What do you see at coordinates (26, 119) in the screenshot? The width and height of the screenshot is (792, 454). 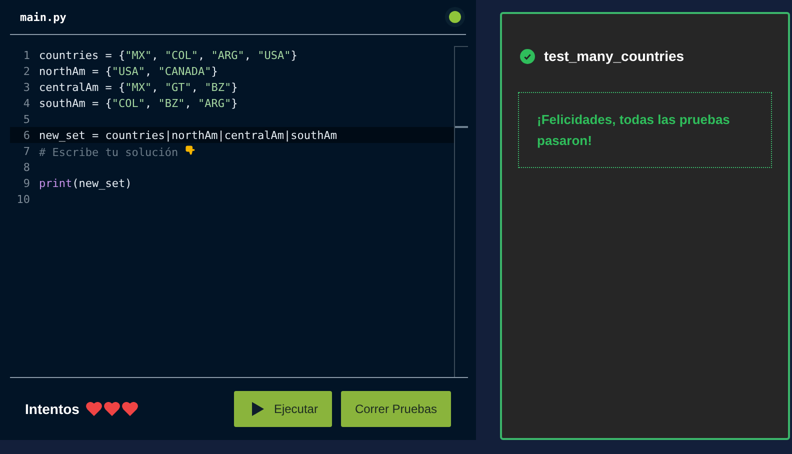 I see `line-number: 5` at bounding box center [26, 119].